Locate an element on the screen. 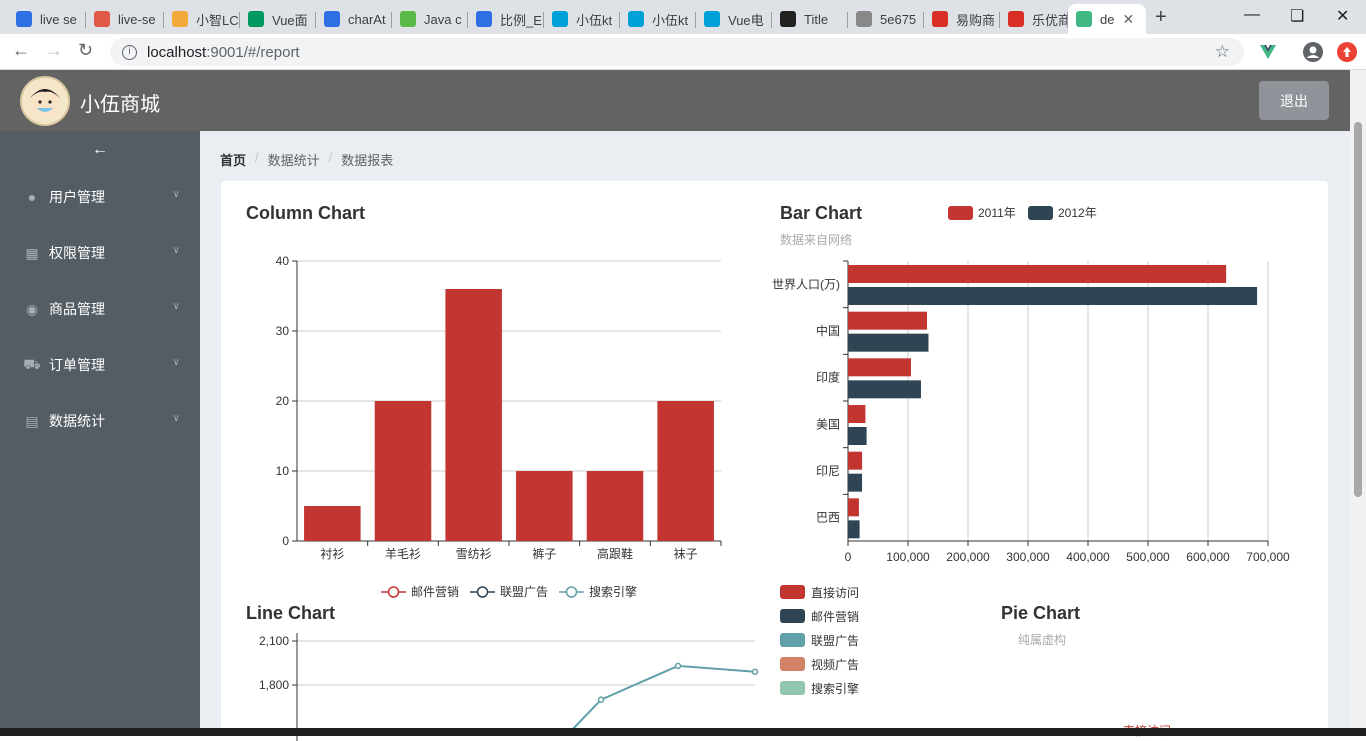  location-icon: ◉ is located at coordinates (32, 308).